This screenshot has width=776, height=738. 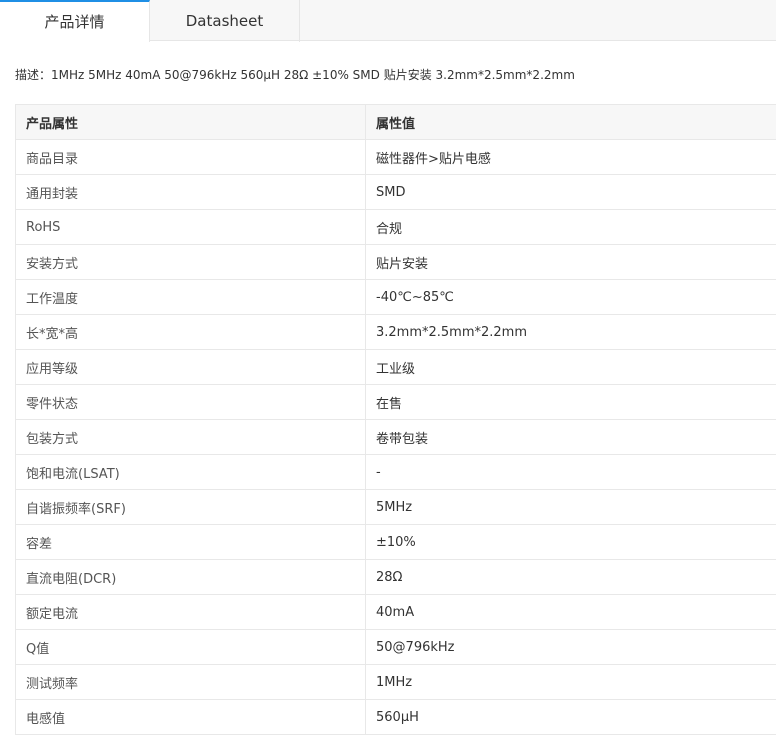 I want to click on attribute-value: 560μH, so click(x=570, y=717).